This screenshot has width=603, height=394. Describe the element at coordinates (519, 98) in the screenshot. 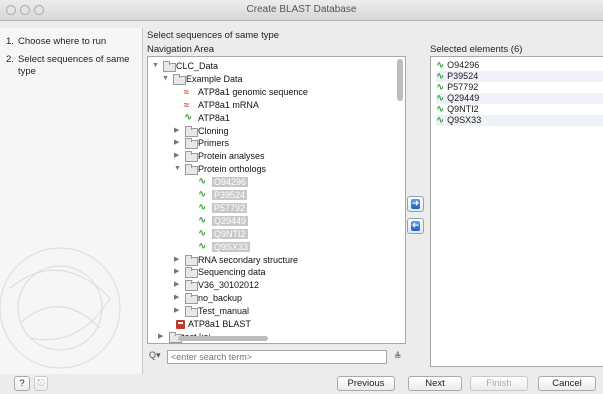

I see `selected-list-item: ∿ Q29449` at that location.